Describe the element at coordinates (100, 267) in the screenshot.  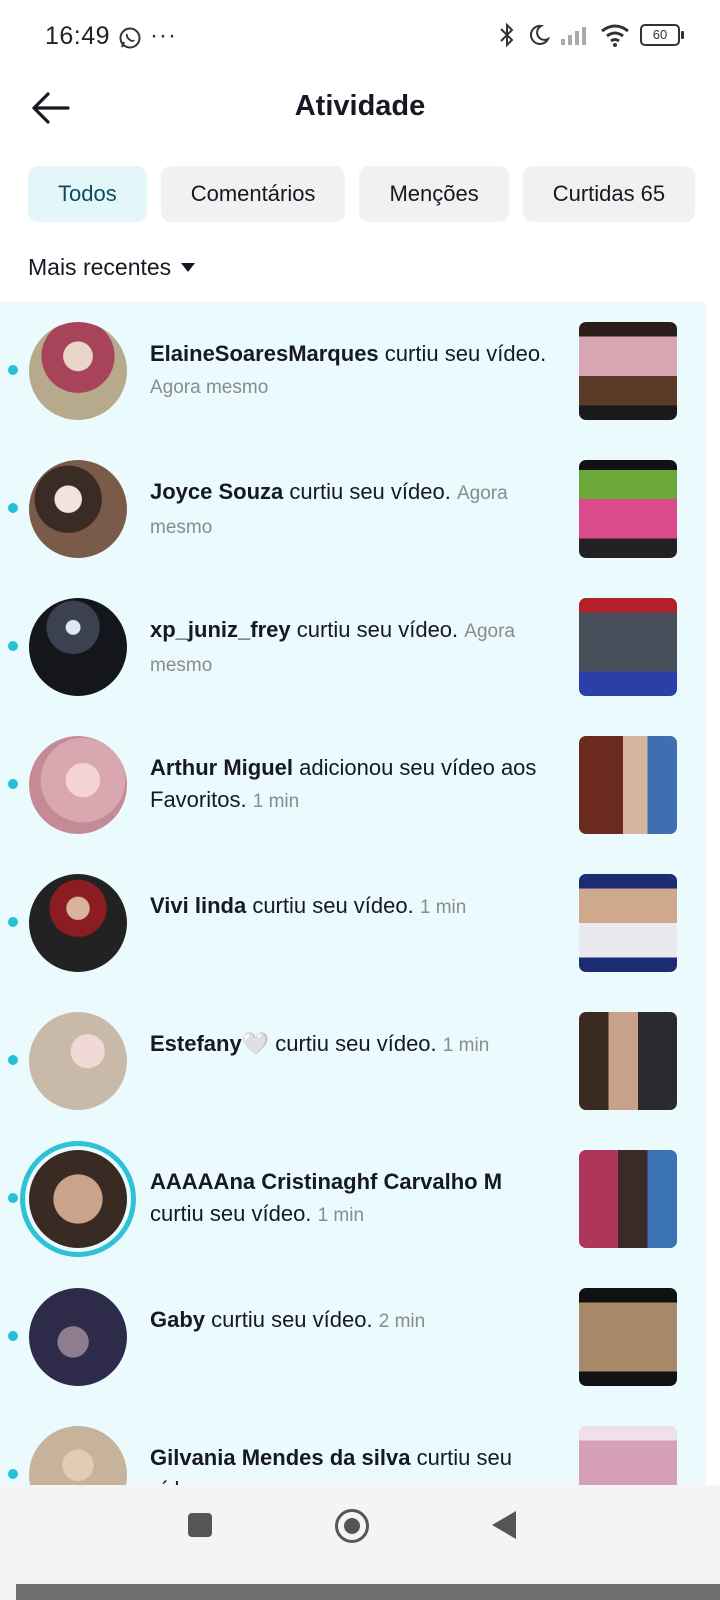
I see `sort-label: Mais recentes` at that location.